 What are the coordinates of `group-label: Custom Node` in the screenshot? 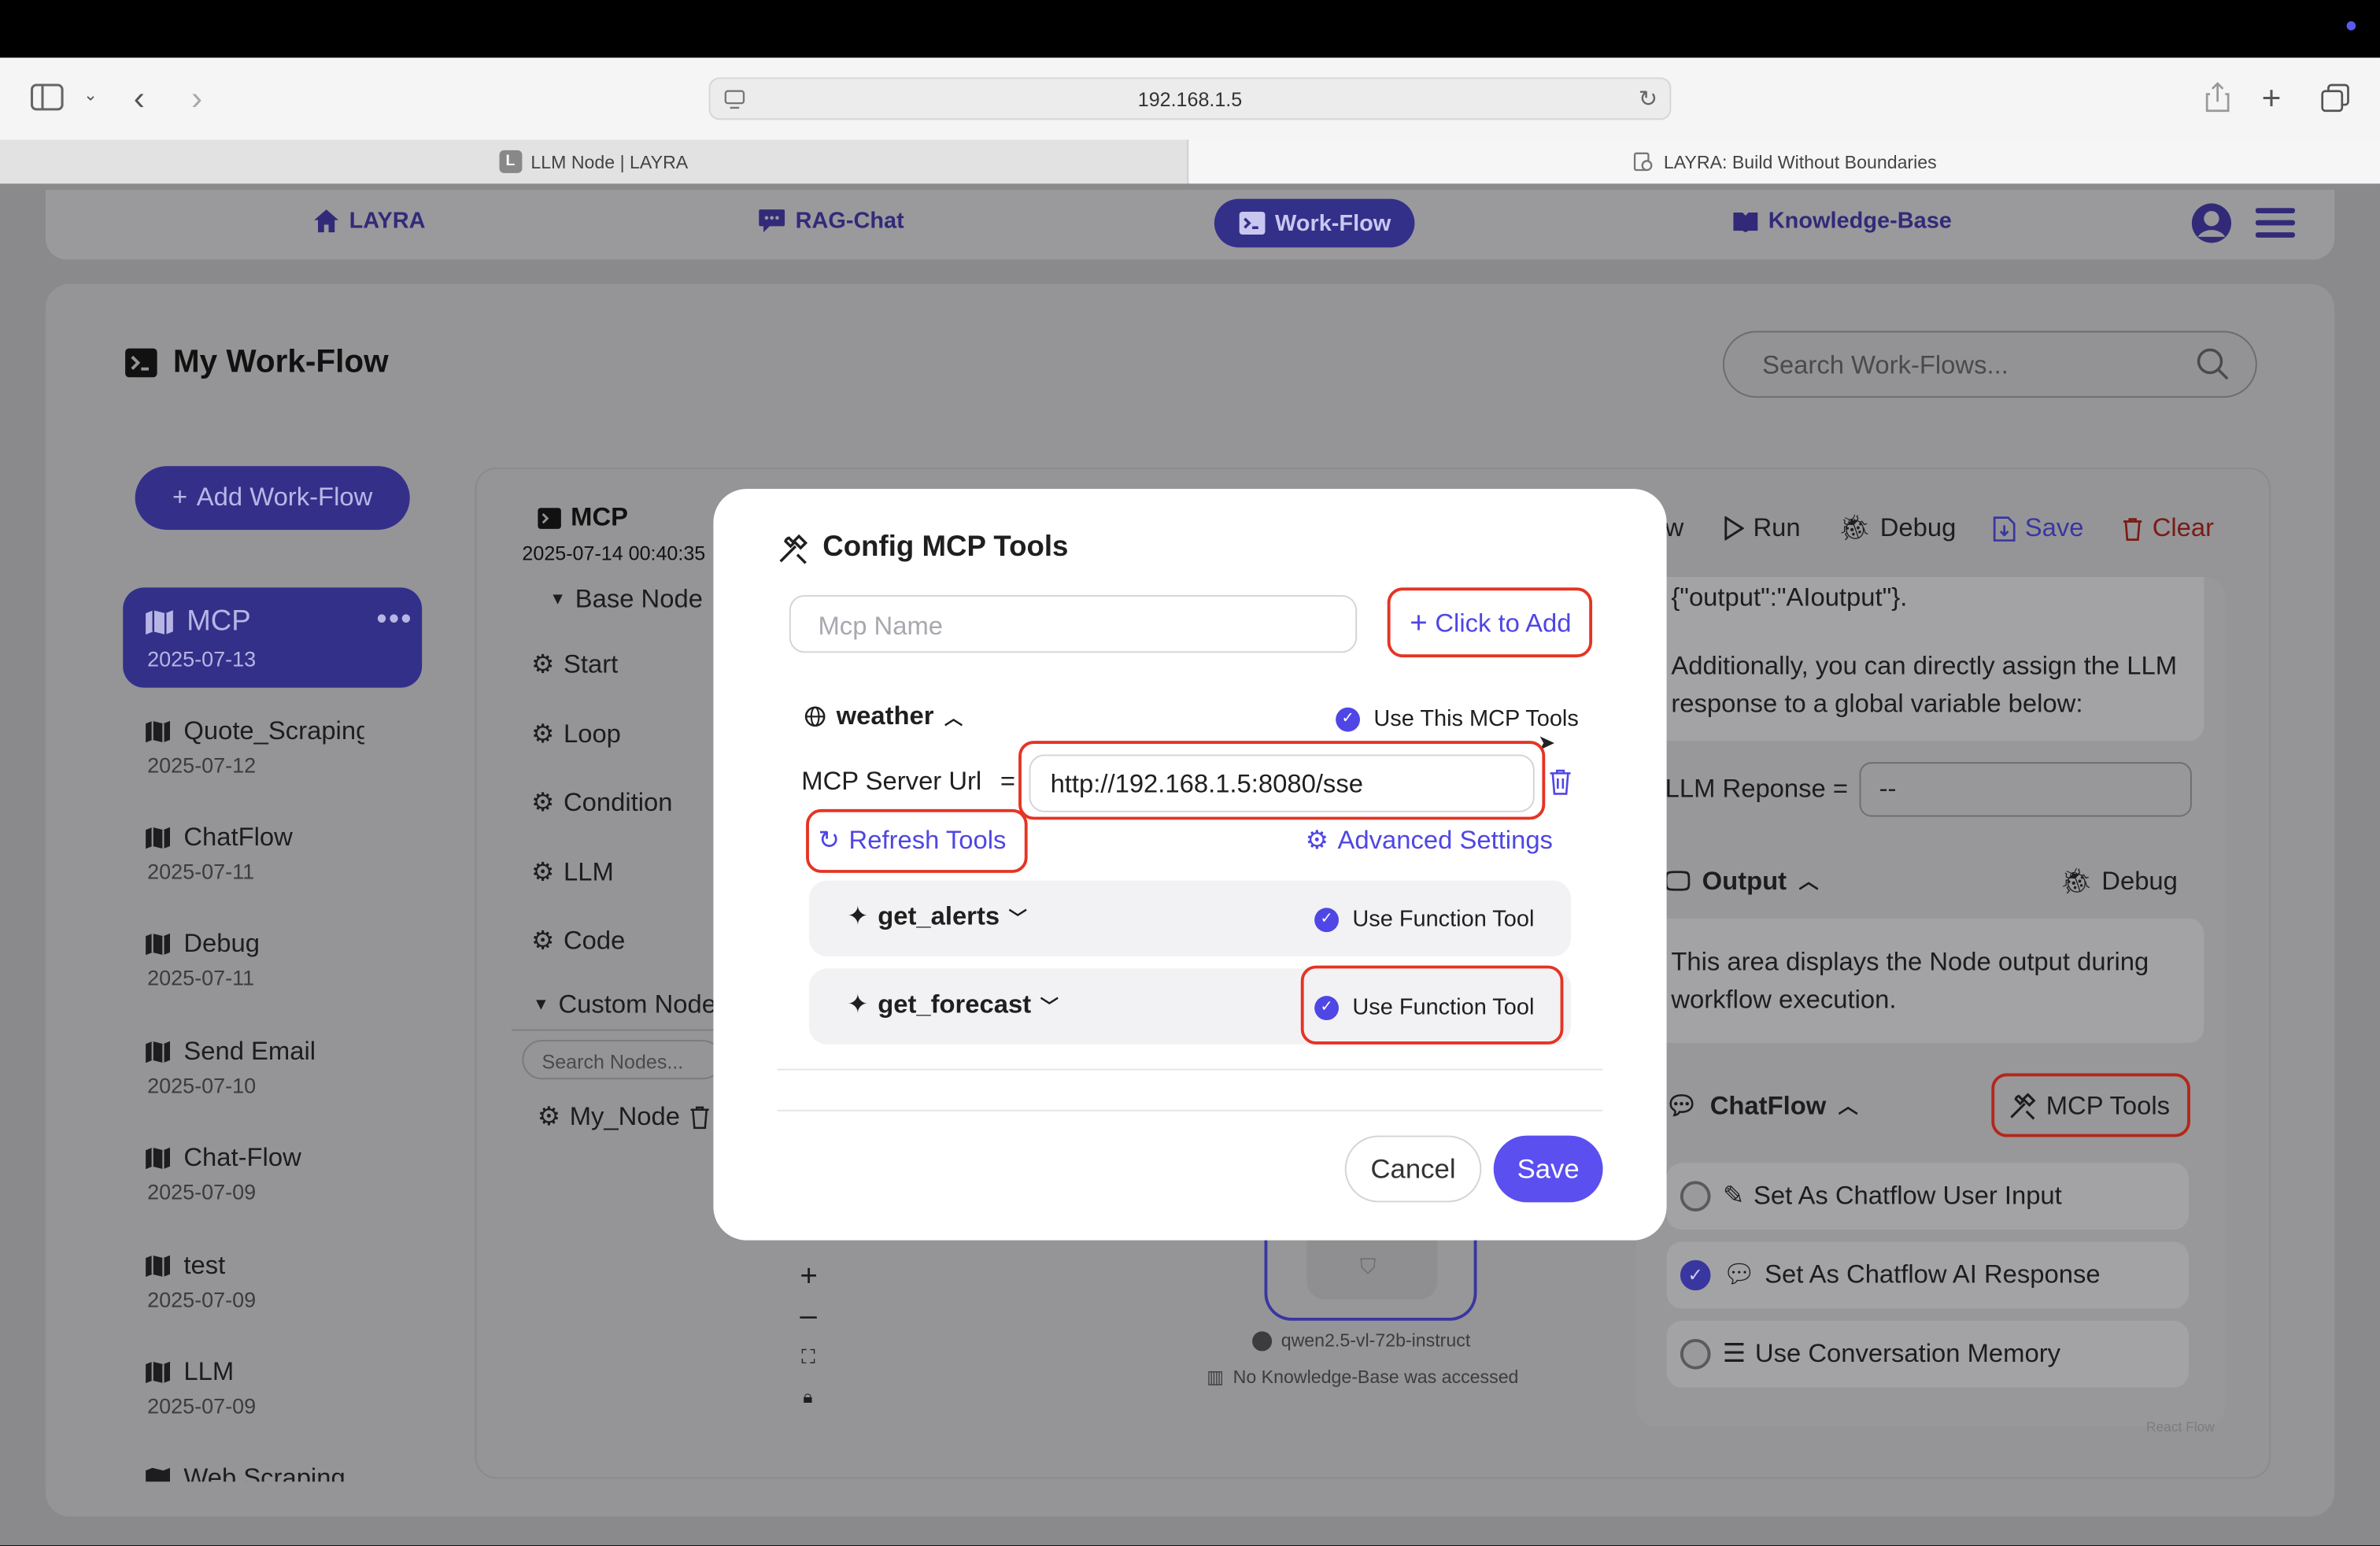 It's located at (637, 1004).